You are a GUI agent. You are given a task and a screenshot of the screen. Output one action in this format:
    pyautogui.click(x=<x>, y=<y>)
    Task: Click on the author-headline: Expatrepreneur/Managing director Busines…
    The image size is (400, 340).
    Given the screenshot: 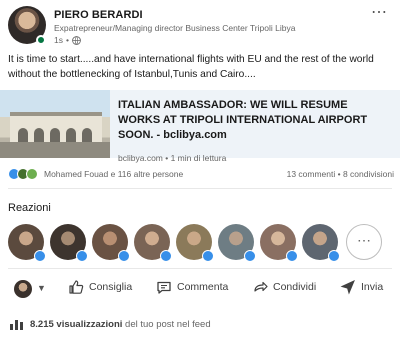 What is the action you would take?
    pyautogui.click(x=175, y=28)
    